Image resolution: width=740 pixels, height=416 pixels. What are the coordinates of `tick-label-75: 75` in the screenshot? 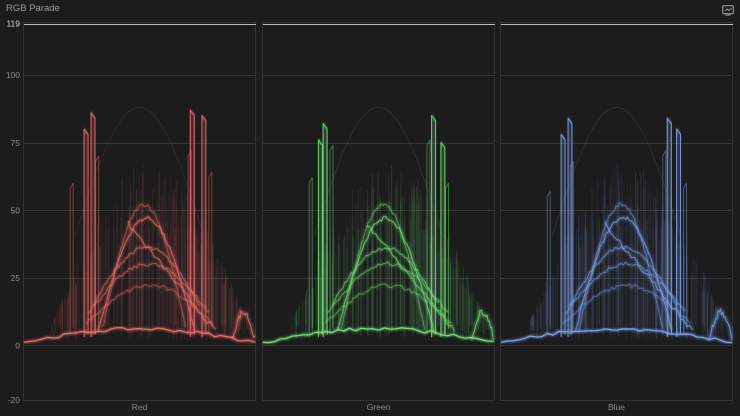 It's located at (16, 143).